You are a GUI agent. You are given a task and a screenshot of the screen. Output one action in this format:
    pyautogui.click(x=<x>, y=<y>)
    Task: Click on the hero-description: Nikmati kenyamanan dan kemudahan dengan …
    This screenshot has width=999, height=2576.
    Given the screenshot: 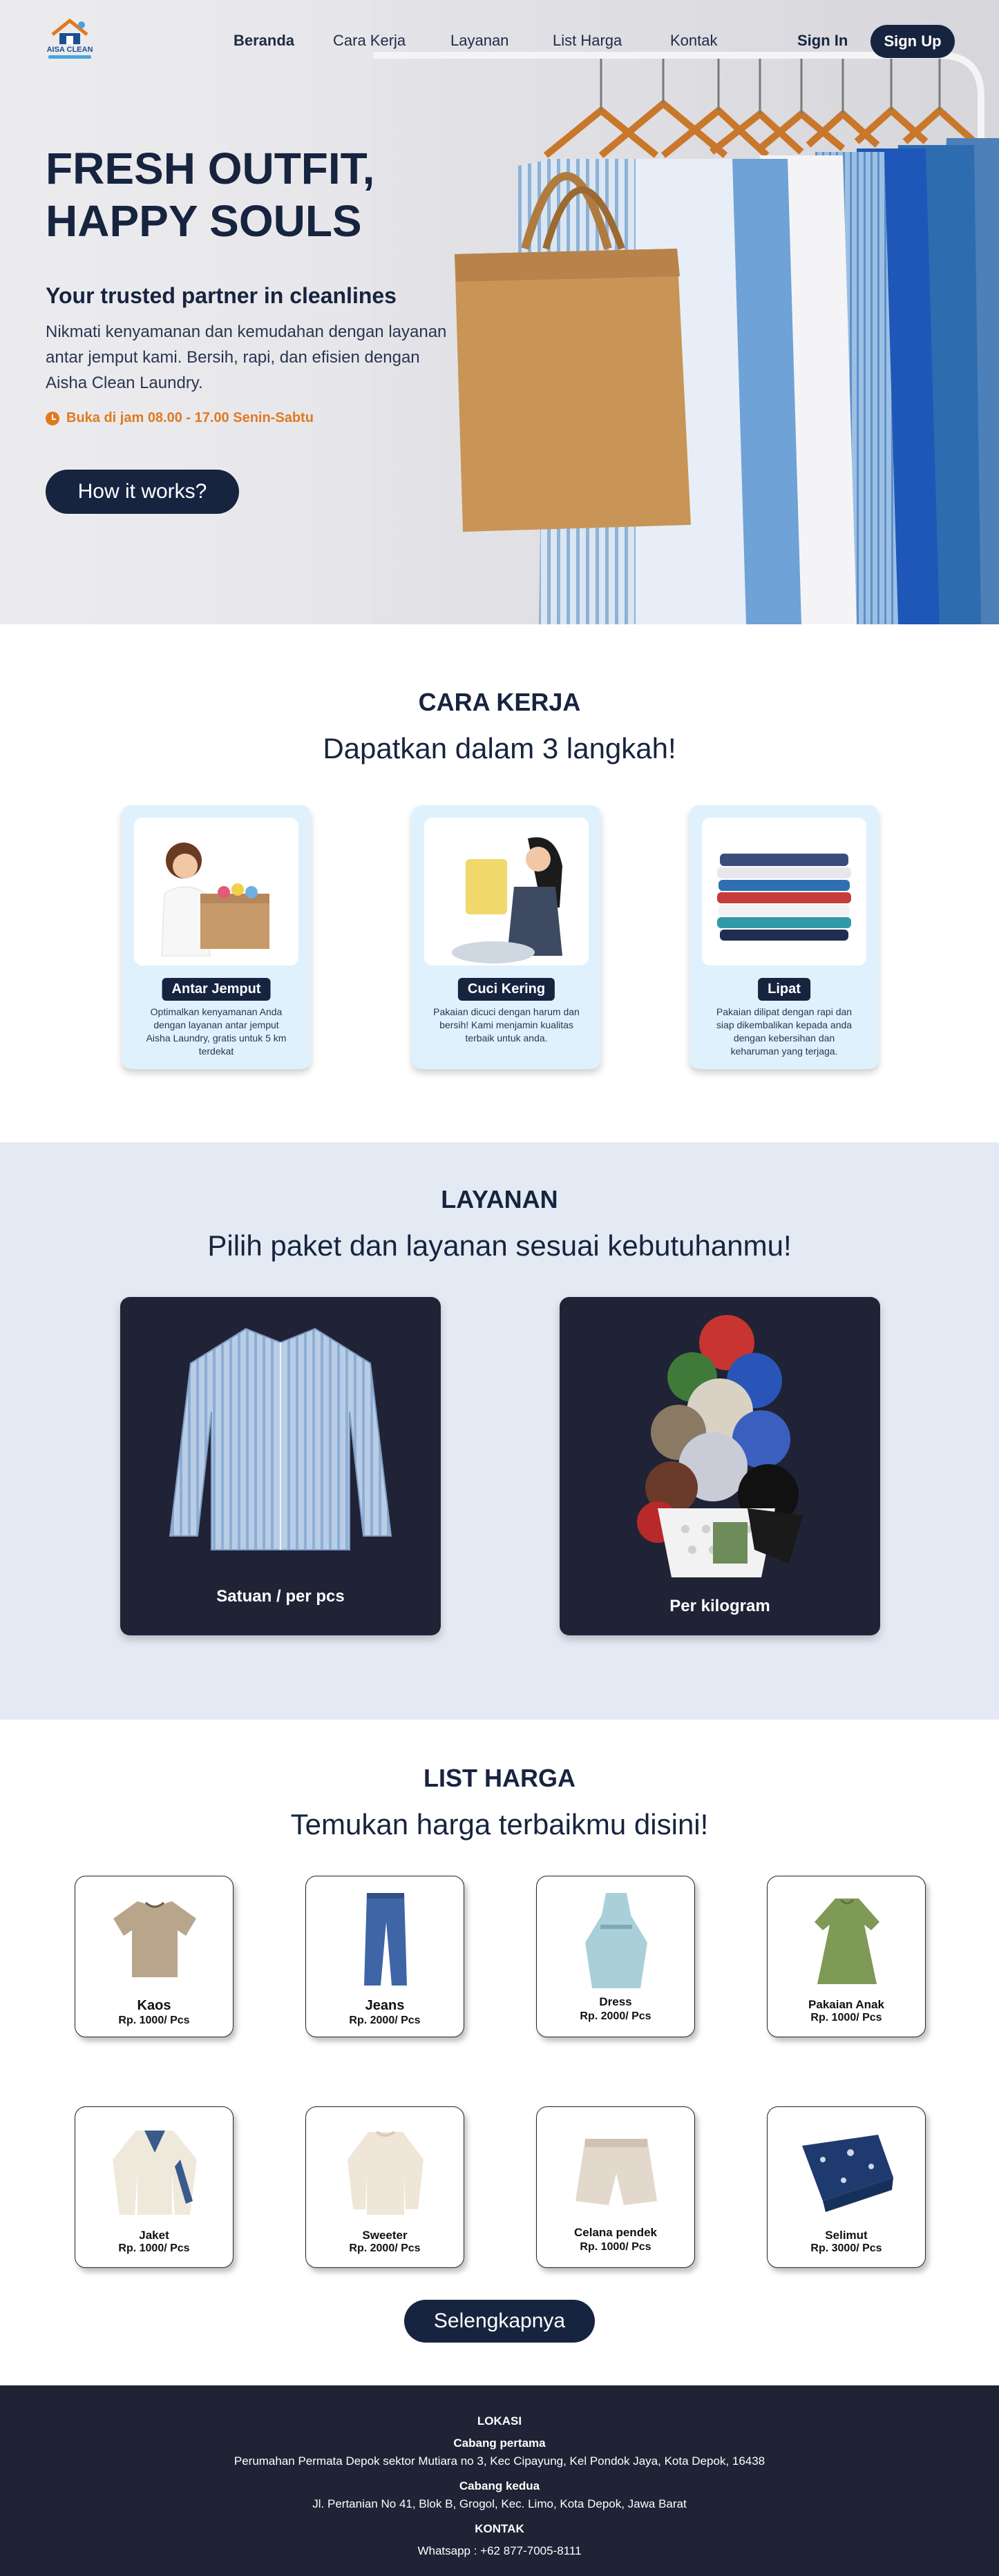 What is the action you would take?
    pyautogui.click(x=246, y=357)
    